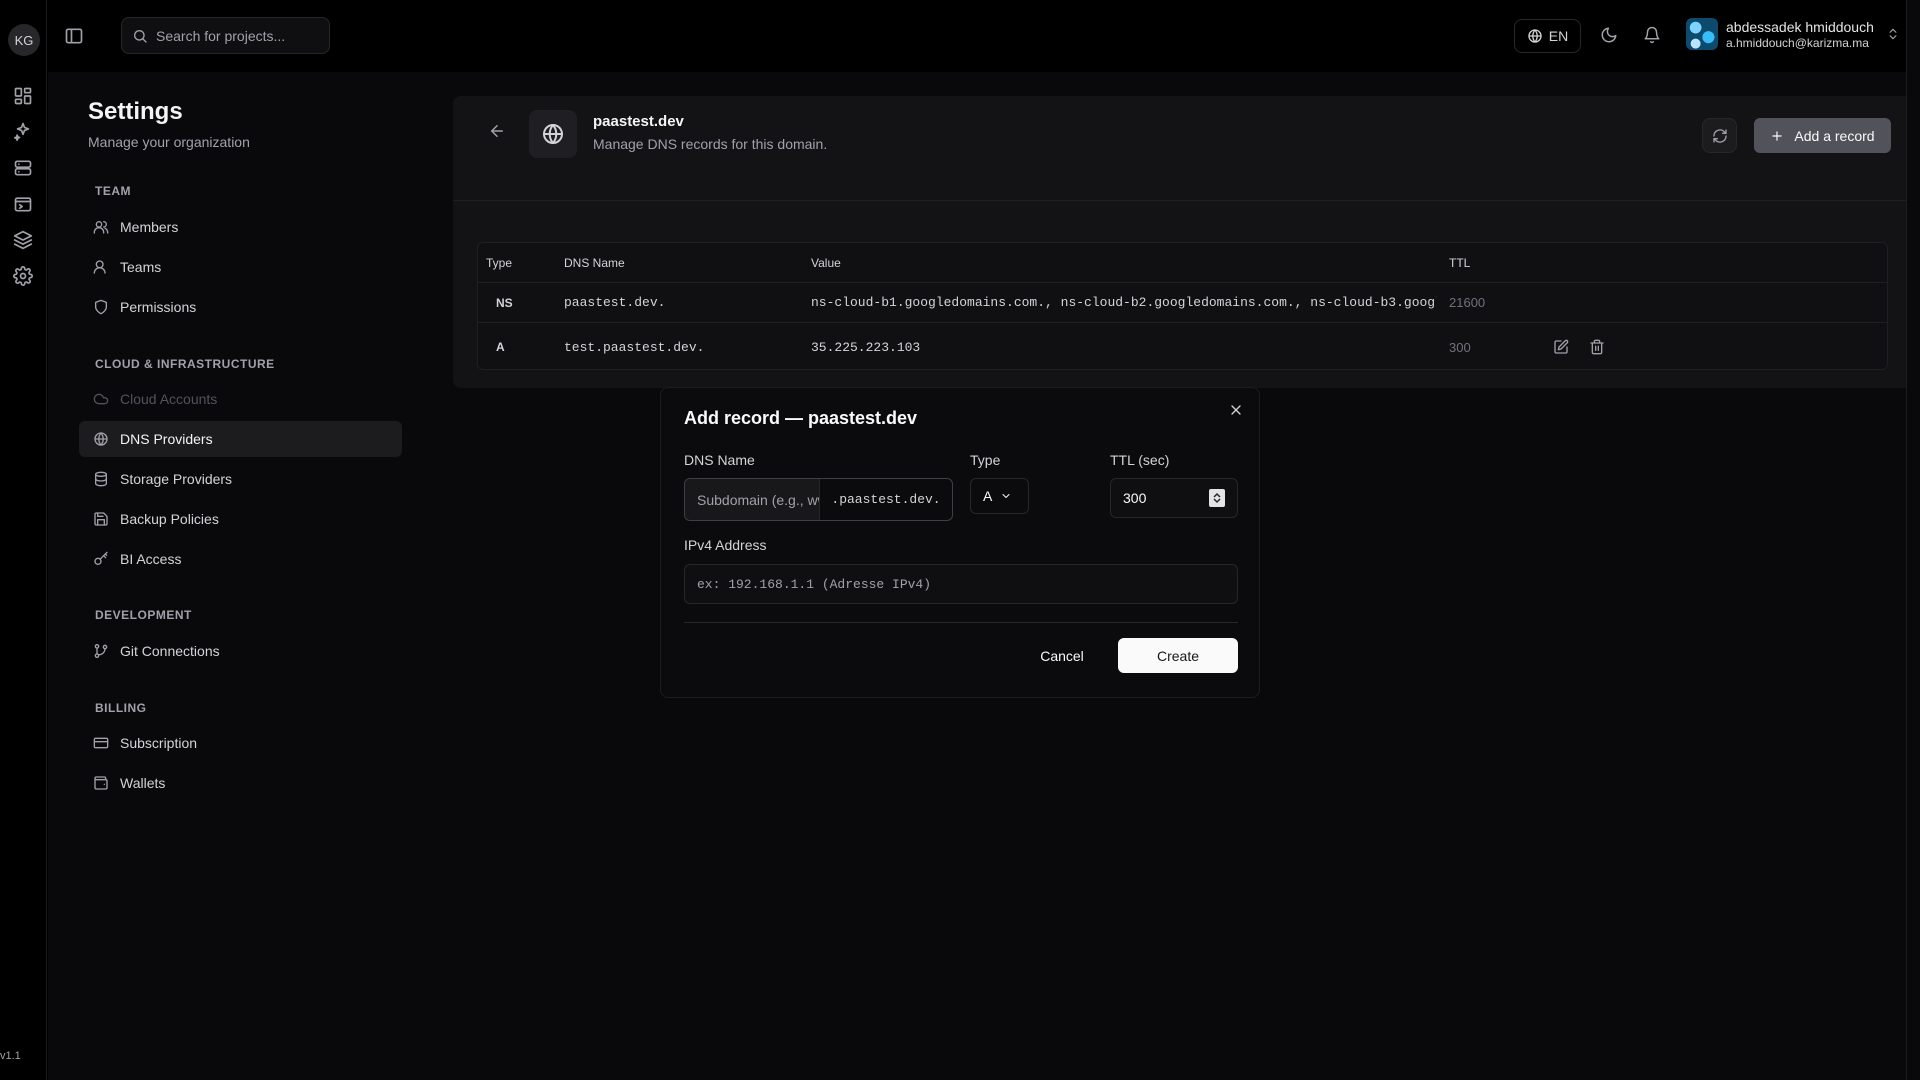  I want to click on sparkles-icon, so click(23, 131).